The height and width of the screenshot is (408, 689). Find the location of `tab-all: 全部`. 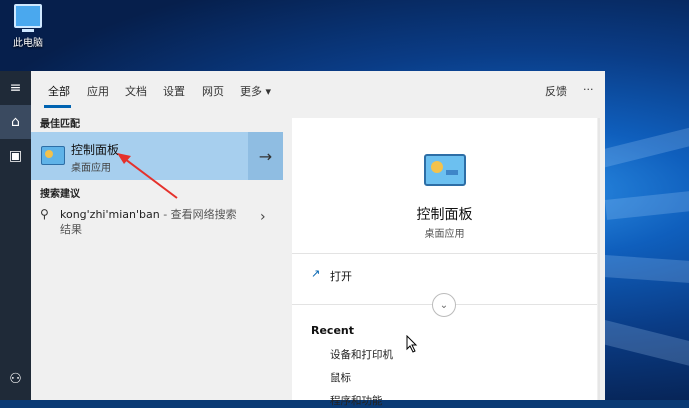

tab-all: 全部 is located at coordinates (59, 91).